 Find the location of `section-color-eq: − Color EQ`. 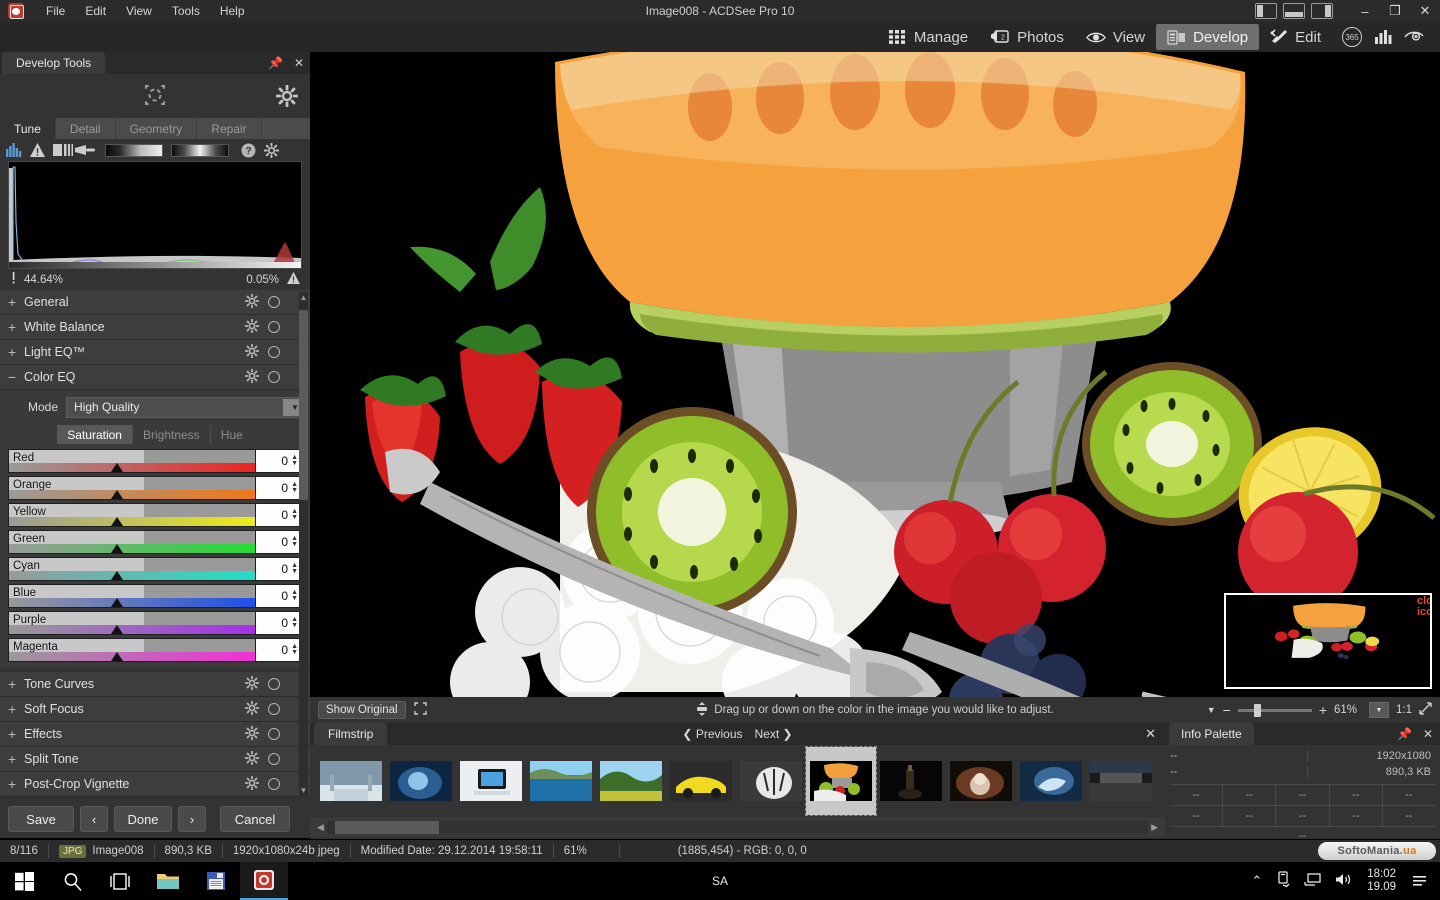

section-color-eq: − Color EQ is located at coordinates (155, 377).